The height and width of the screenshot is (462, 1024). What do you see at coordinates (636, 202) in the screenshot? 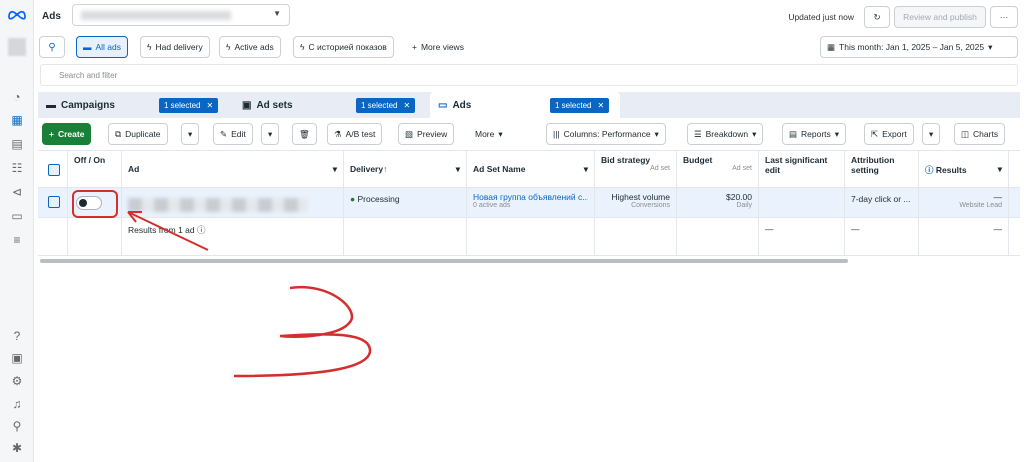
I see `bid-cell: Highest volume Conversions` at bounding box center [636, 202].